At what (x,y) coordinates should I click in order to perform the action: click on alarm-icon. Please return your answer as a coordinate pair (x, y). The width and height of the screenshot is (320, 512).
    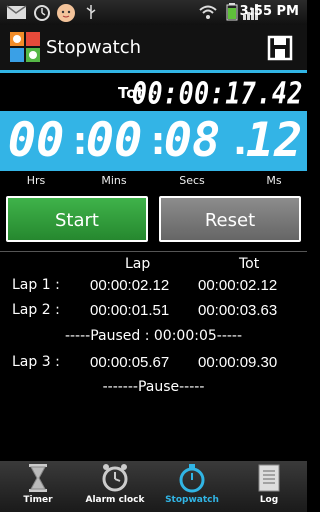
    Looking at the image, I should click on (42, 13).